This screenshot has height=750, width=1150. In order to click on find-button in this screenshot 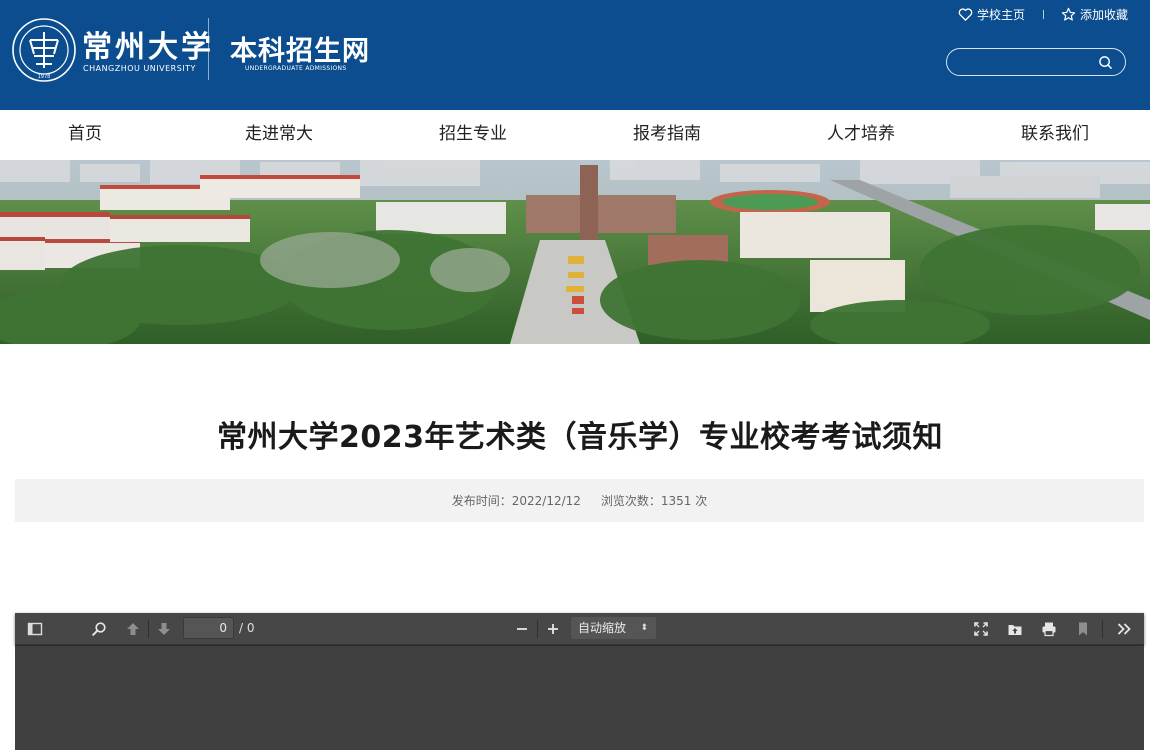, I will do `click(99, 629)`.